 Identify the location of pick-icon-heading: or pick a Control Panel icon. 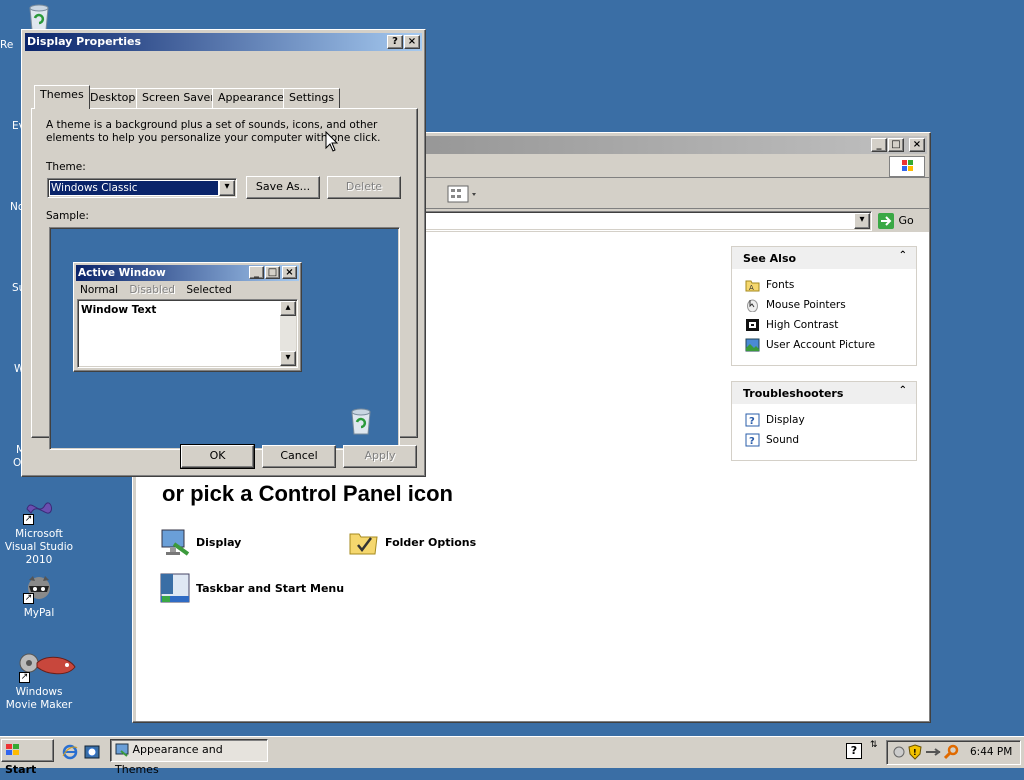
(307, 493).